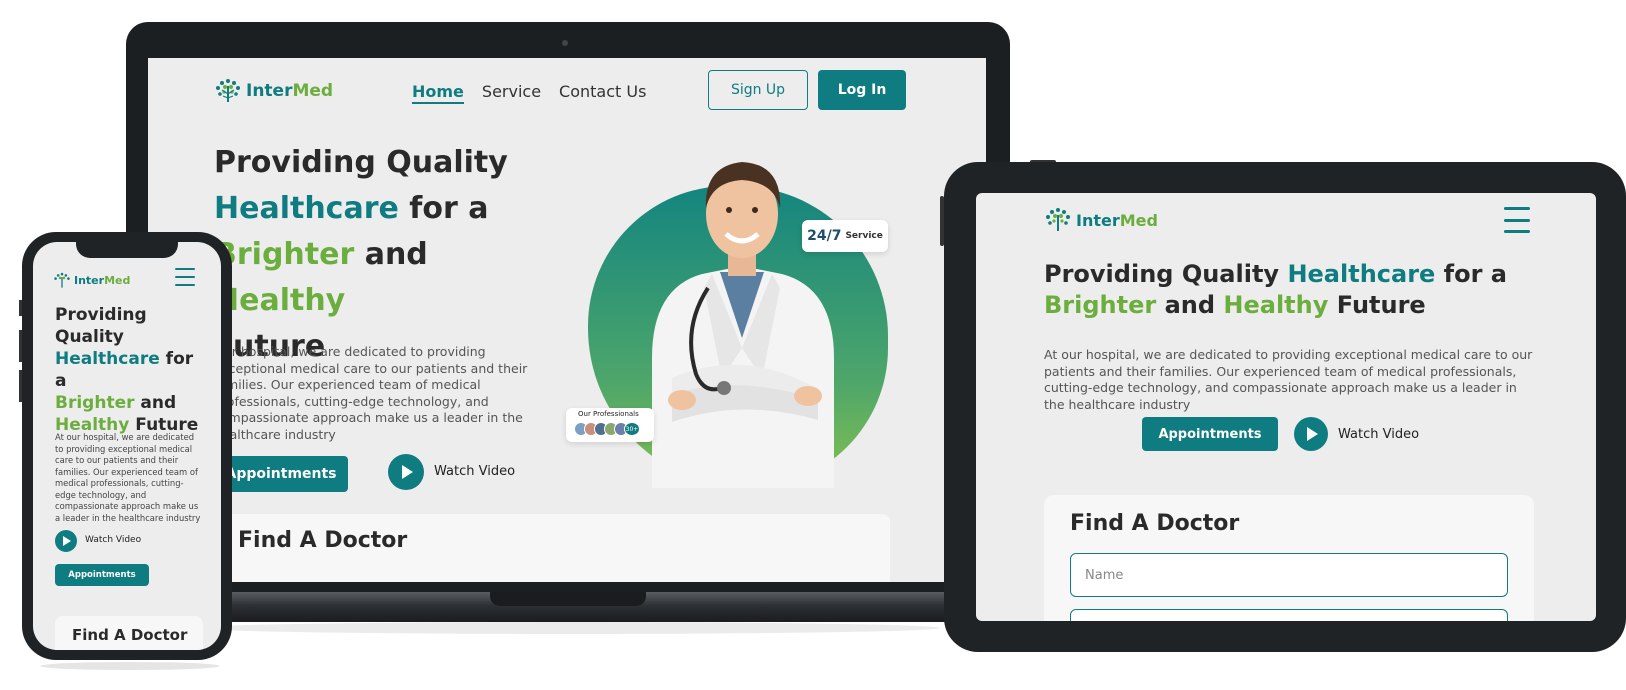 The image size is (1626, 690). I want to click on doctor-name-input: Name, so click(1289, 575).